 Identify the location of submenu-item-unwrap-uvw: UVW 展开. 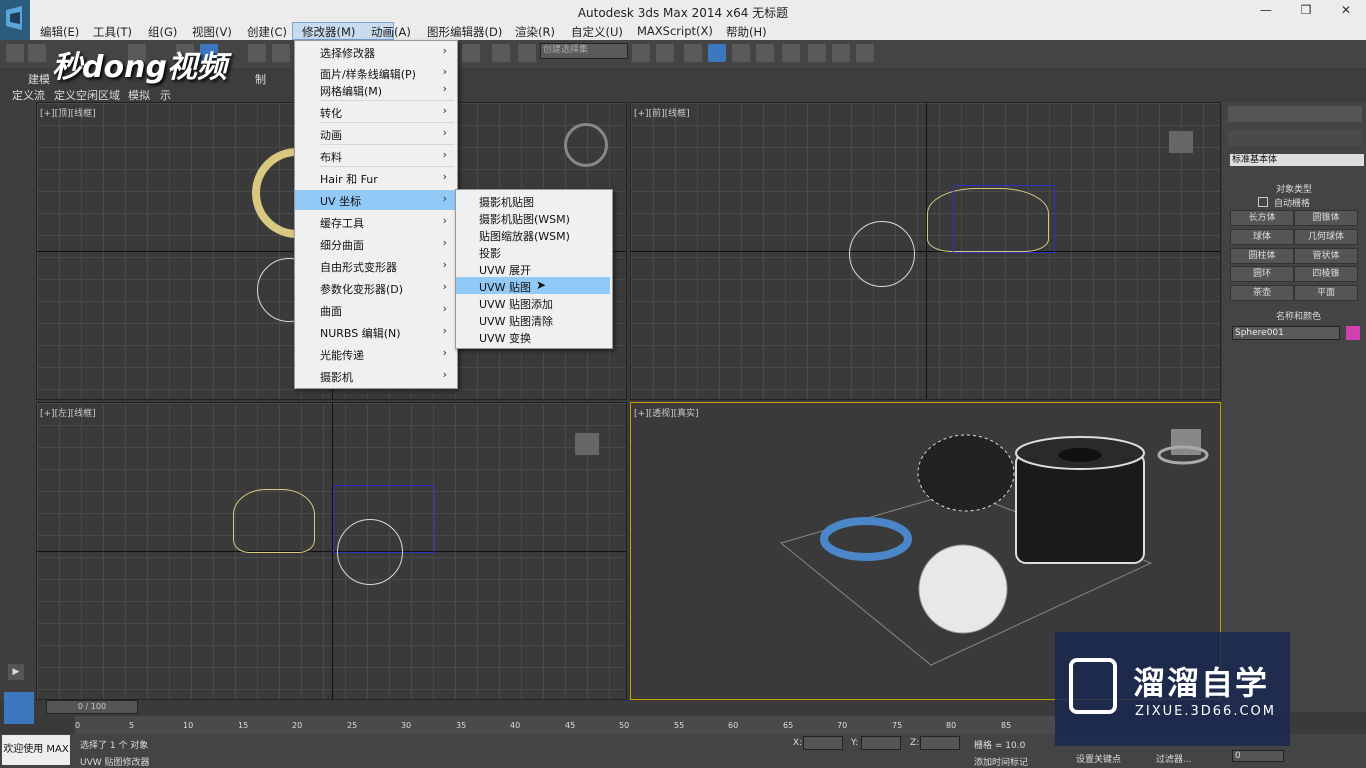
(533, 268).